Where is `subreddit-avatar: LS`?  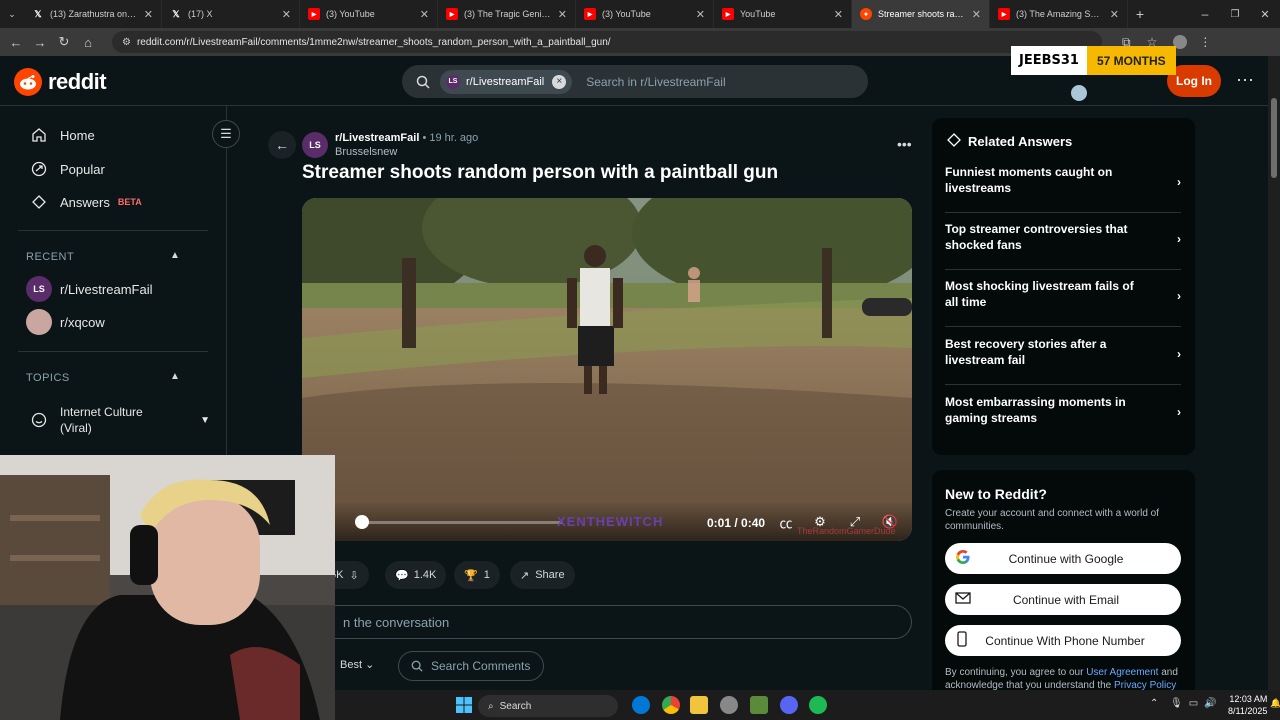
subreddit-avatar: LS is located at coordinates (315, 145).